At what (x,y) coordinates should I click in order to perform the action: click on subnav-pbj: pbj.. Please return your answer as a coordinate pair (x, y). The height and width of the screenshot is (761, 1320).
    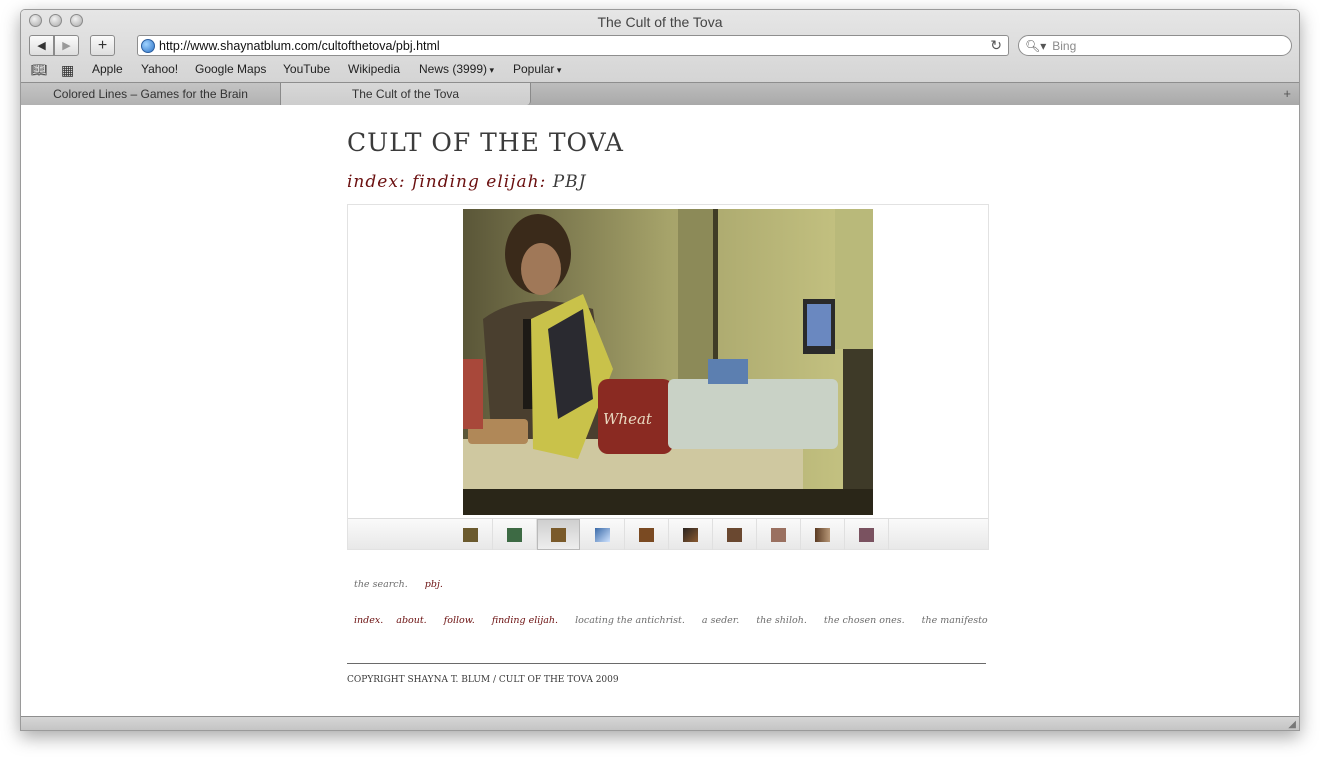
    Looking at the image, I should click on (434, 584).